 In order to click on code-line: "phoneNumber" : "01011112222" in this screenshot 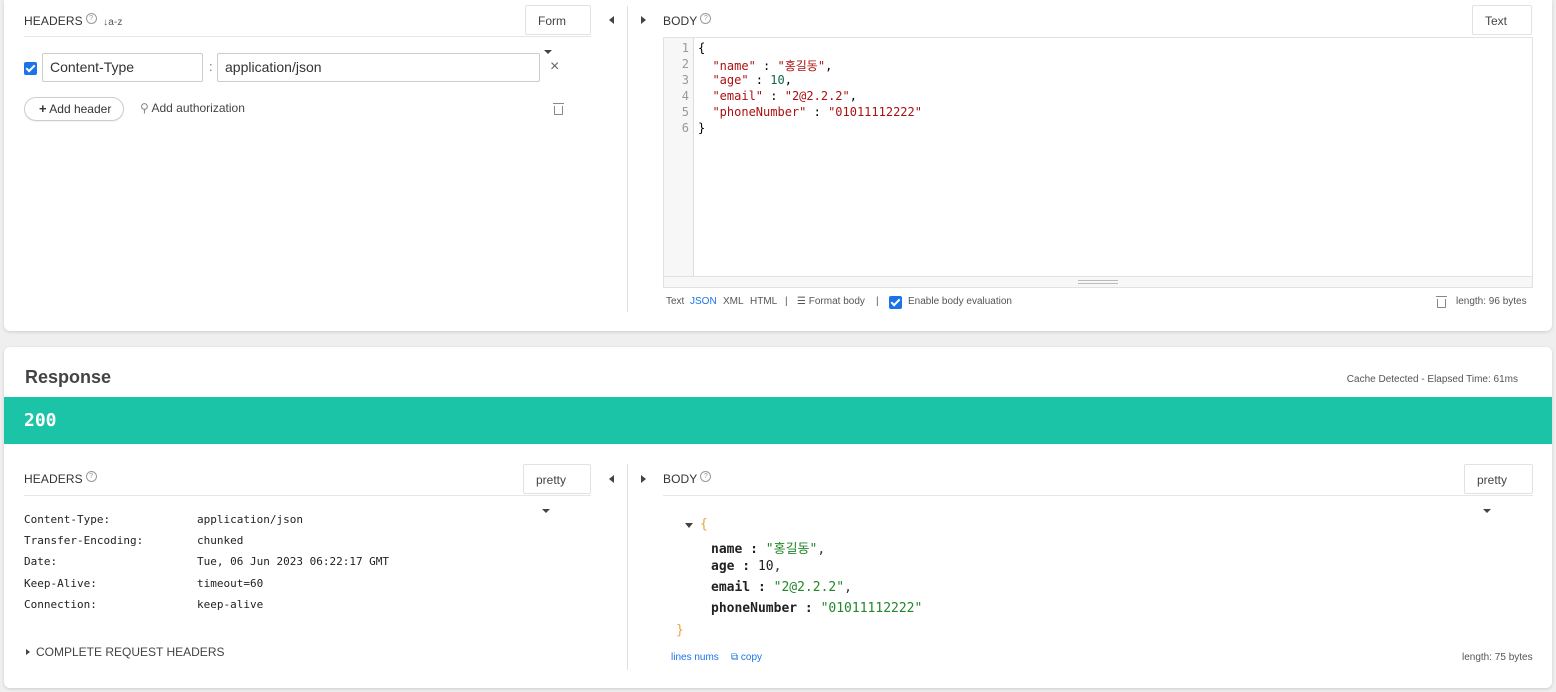, I will do `click(817, 112)`.